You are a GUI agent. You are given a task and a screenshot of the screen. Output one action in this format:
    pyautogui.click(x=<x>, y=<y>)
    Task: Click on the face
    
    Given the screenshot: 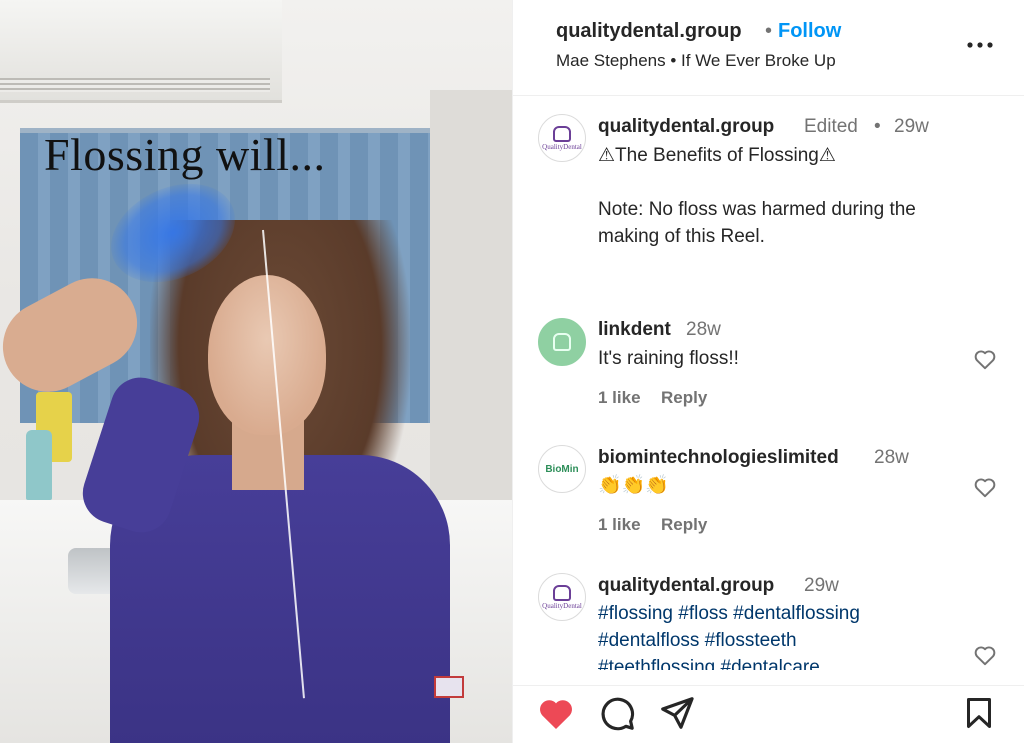 What is the action you would take?
    pyautogui.click(x=267, y=355)
    